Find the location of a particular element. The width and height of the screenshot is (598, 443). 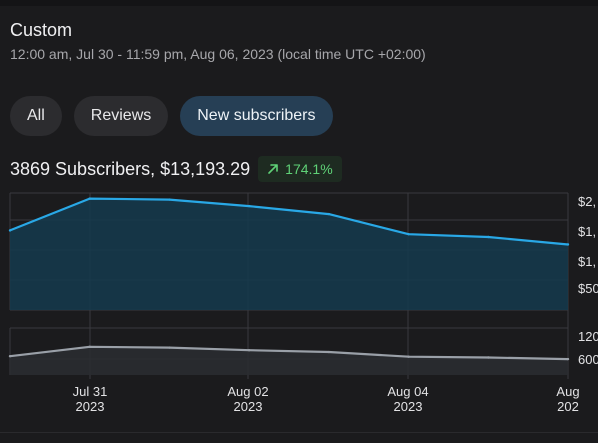

x-tick-label-date: Aug 04 is located at coordinates (407, 391).